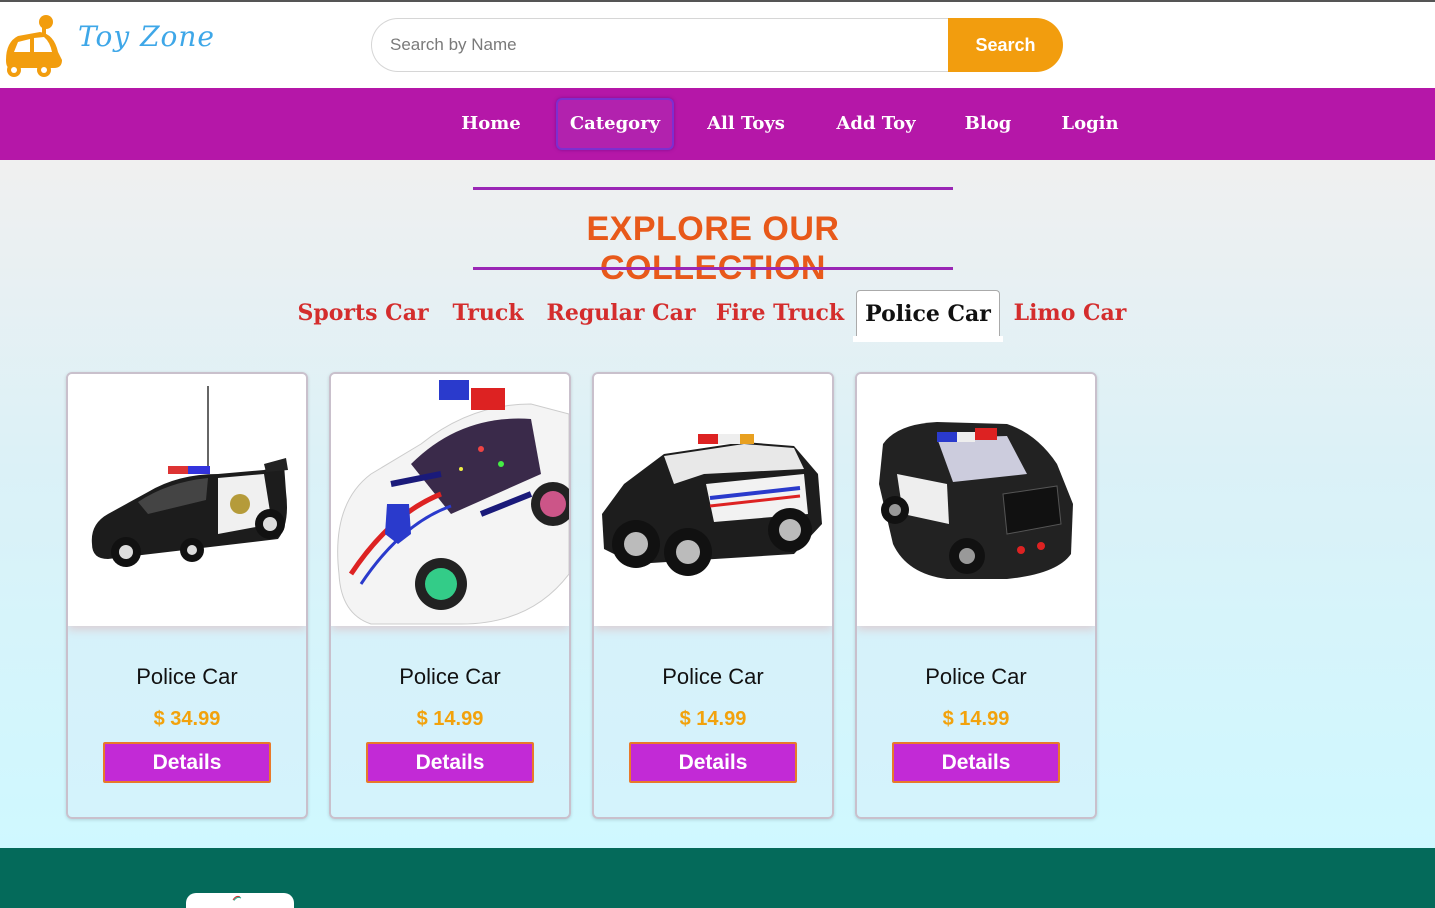 The height and width of the screenshot is (908, 1435). Describe the element at coordinates (615, 124) in the screenshot. I see `nav-category: Category` at that location.